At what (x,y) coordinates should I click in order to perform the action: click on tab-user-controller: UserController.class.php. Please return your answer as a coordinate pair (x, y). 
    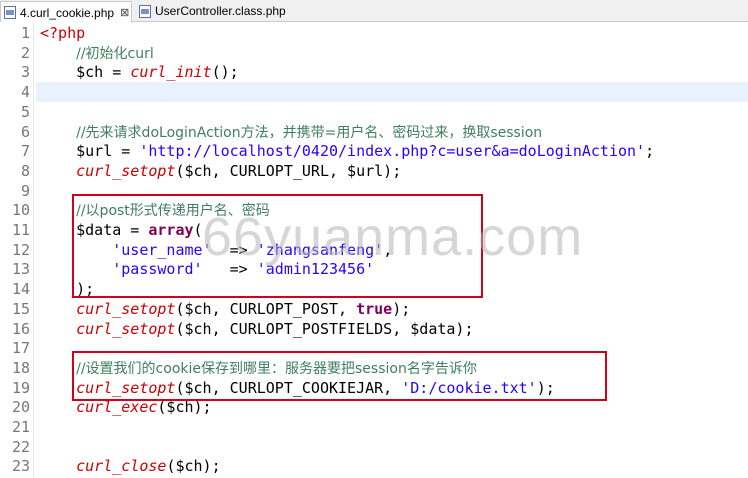
    Looking at the image, I should click on (211, 11).